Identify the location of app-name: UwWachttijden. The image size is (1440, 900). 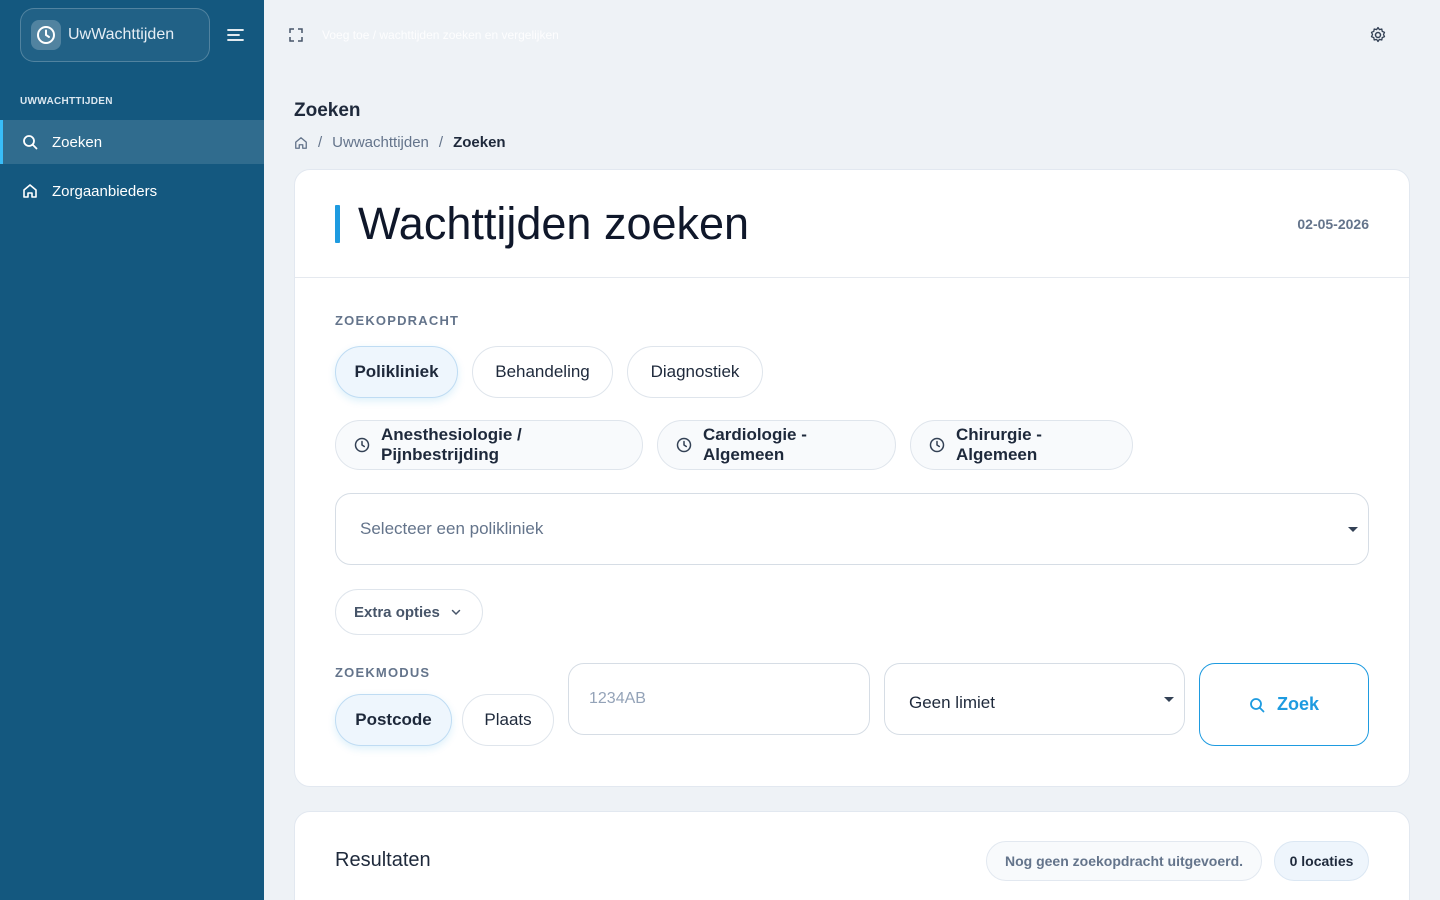
(121, 34).